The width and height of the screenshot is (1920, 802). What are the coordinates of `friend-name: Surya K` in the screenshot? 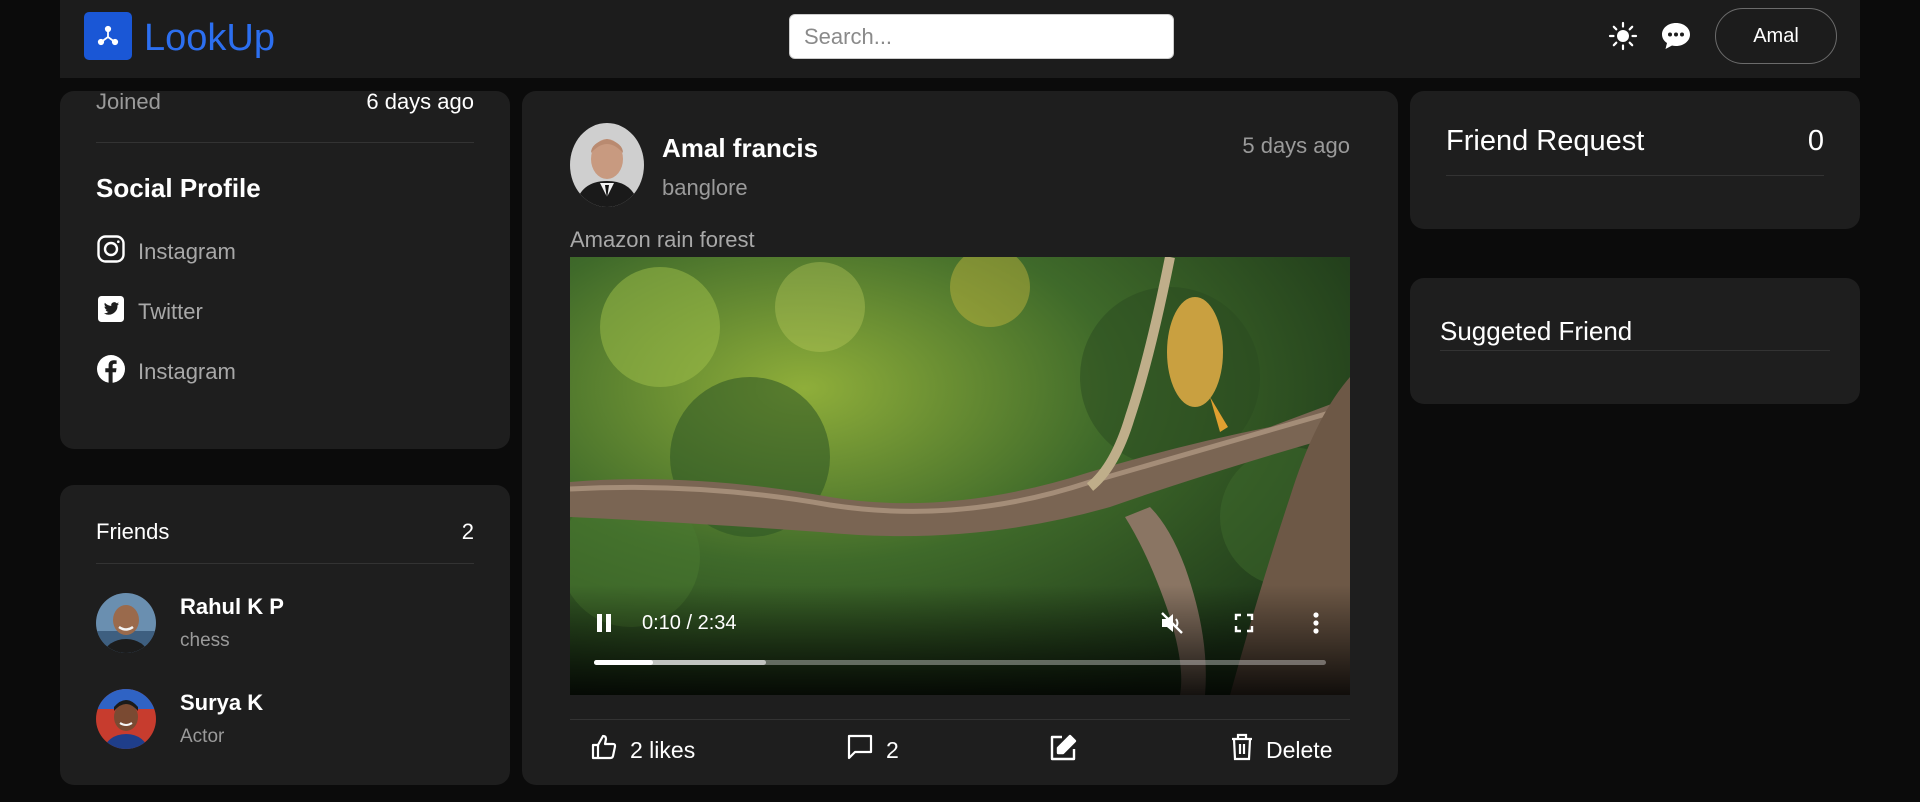 It's located at (222, 702).